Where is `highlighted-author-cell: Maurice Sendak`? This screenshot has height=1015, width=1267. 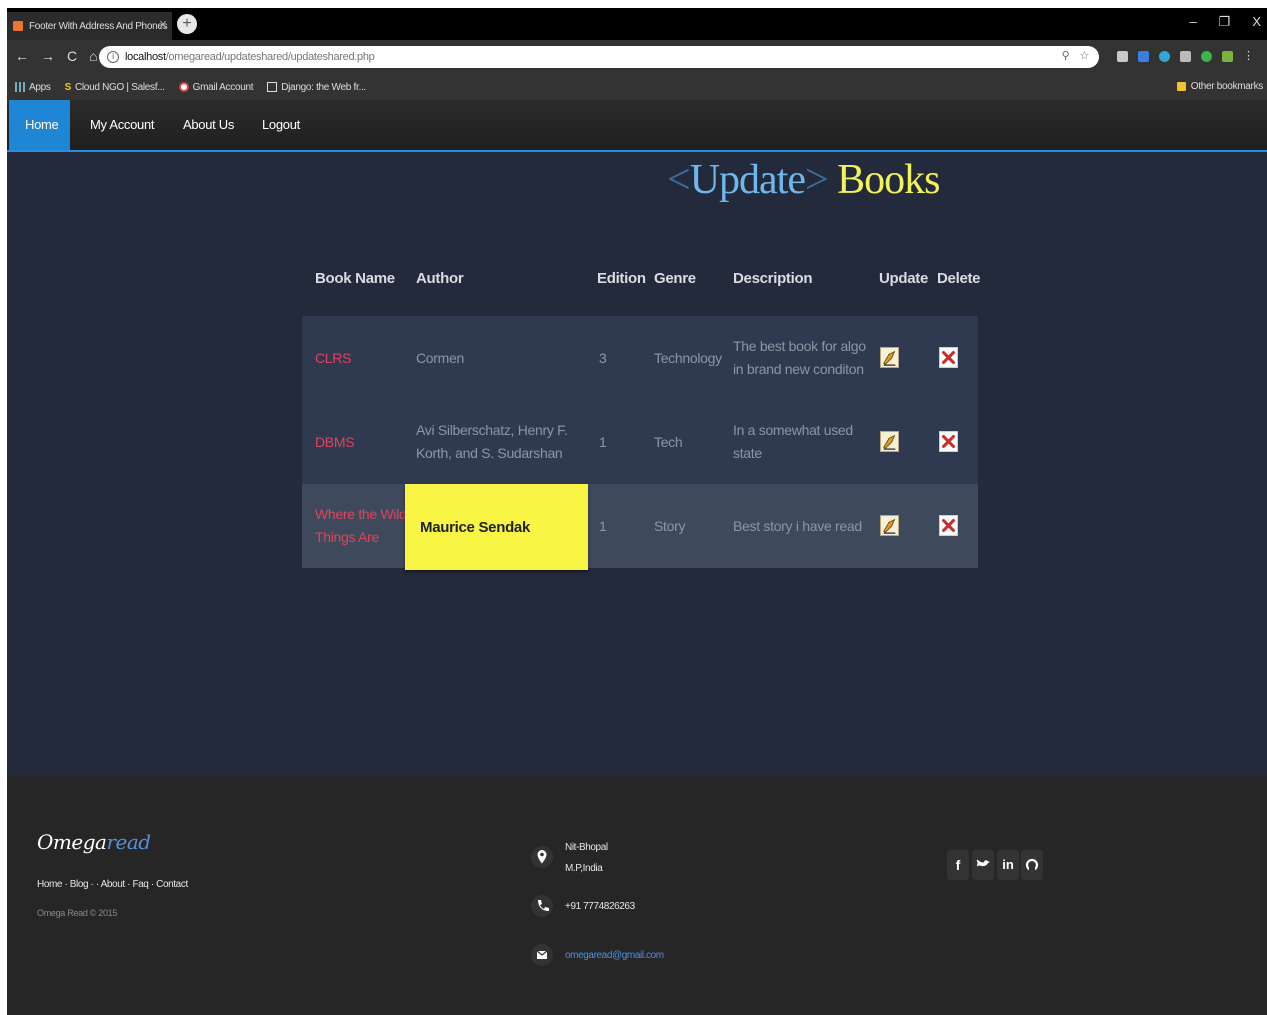
highlighted-author-cell: Maurice Sendak is located at coordinates (496, 527).